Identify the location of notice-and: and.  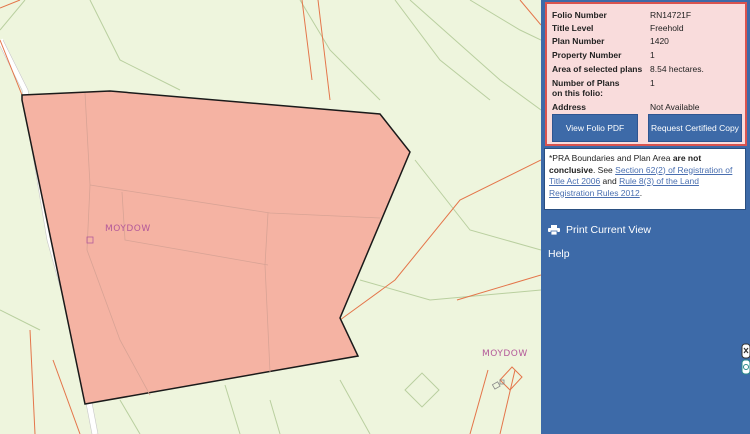
(610, 181).